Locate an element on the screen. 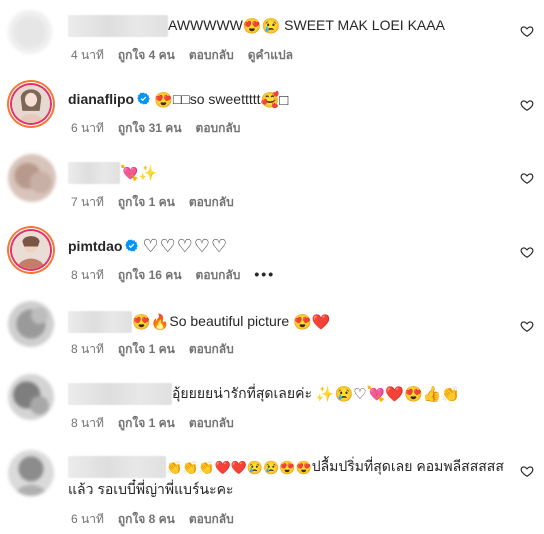 Image resolution: width=544 pixels, height=534 pixels. comment-text: □□so sweettttt is located at coordinates (216, 99).